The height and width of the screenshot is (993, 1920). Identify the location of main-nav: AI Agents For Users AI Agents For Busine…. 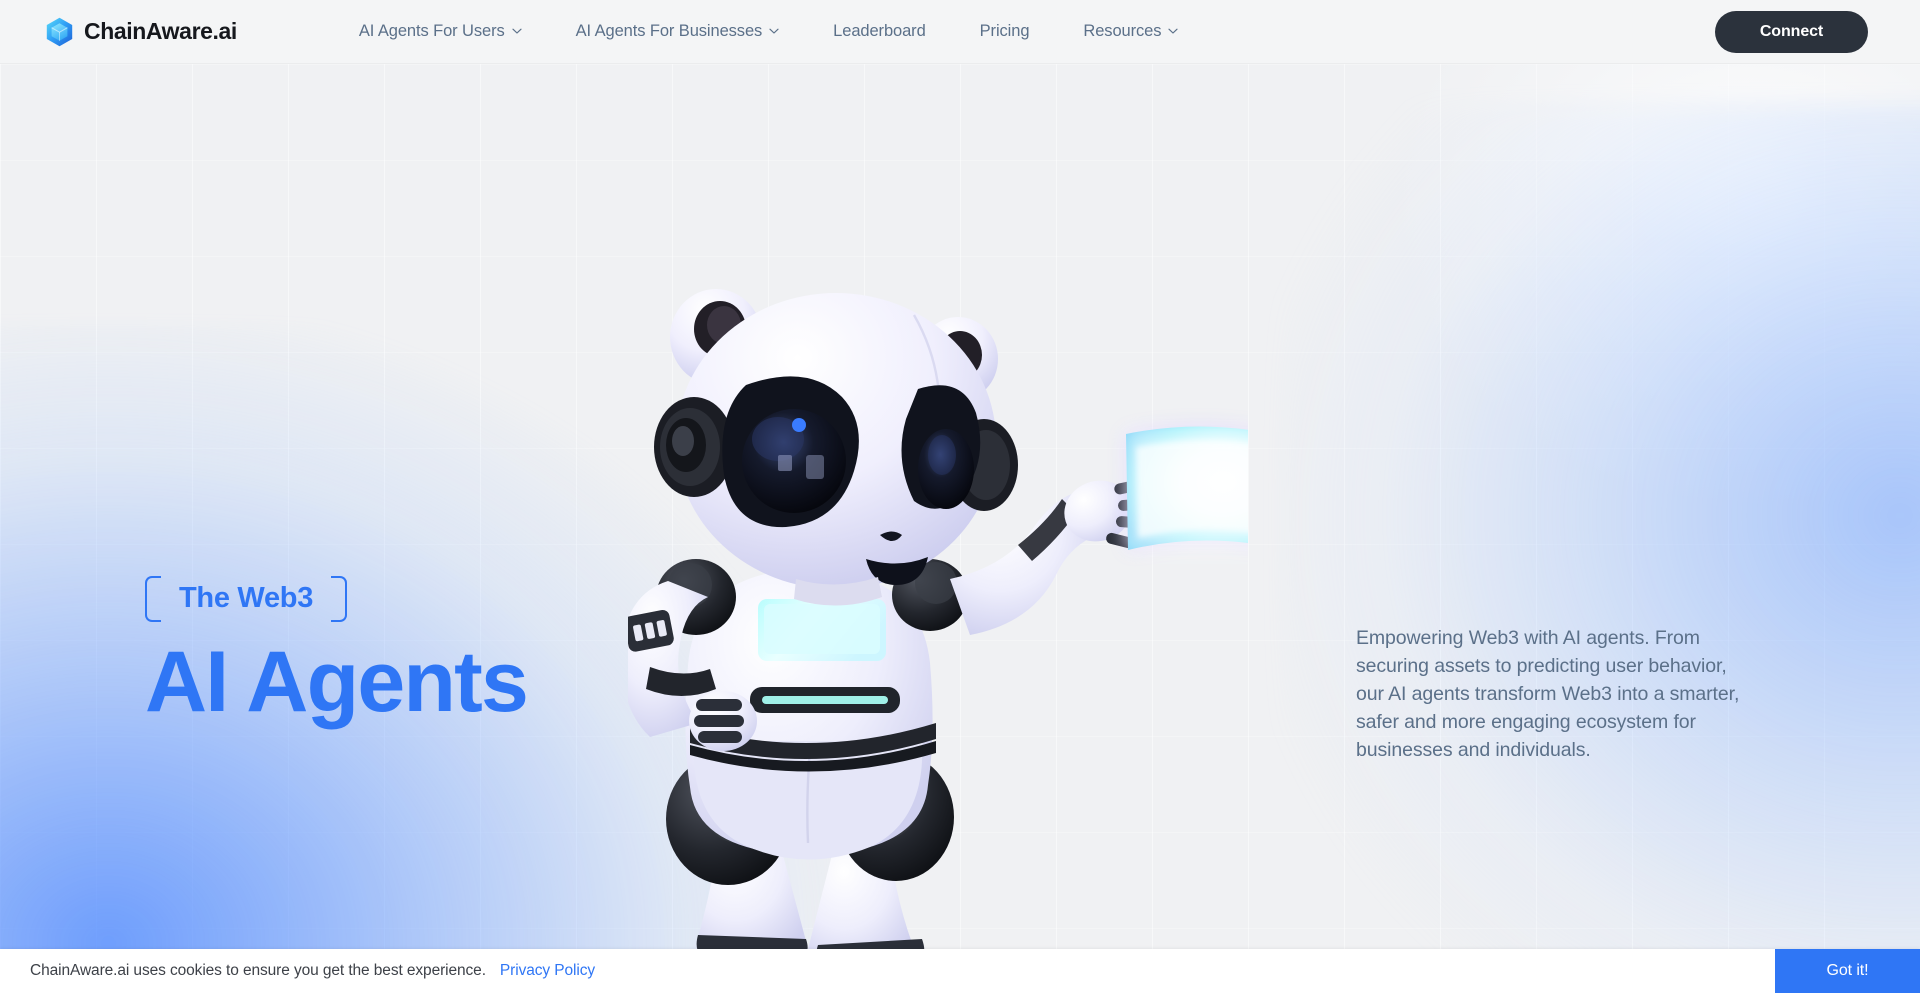
(768, 31).